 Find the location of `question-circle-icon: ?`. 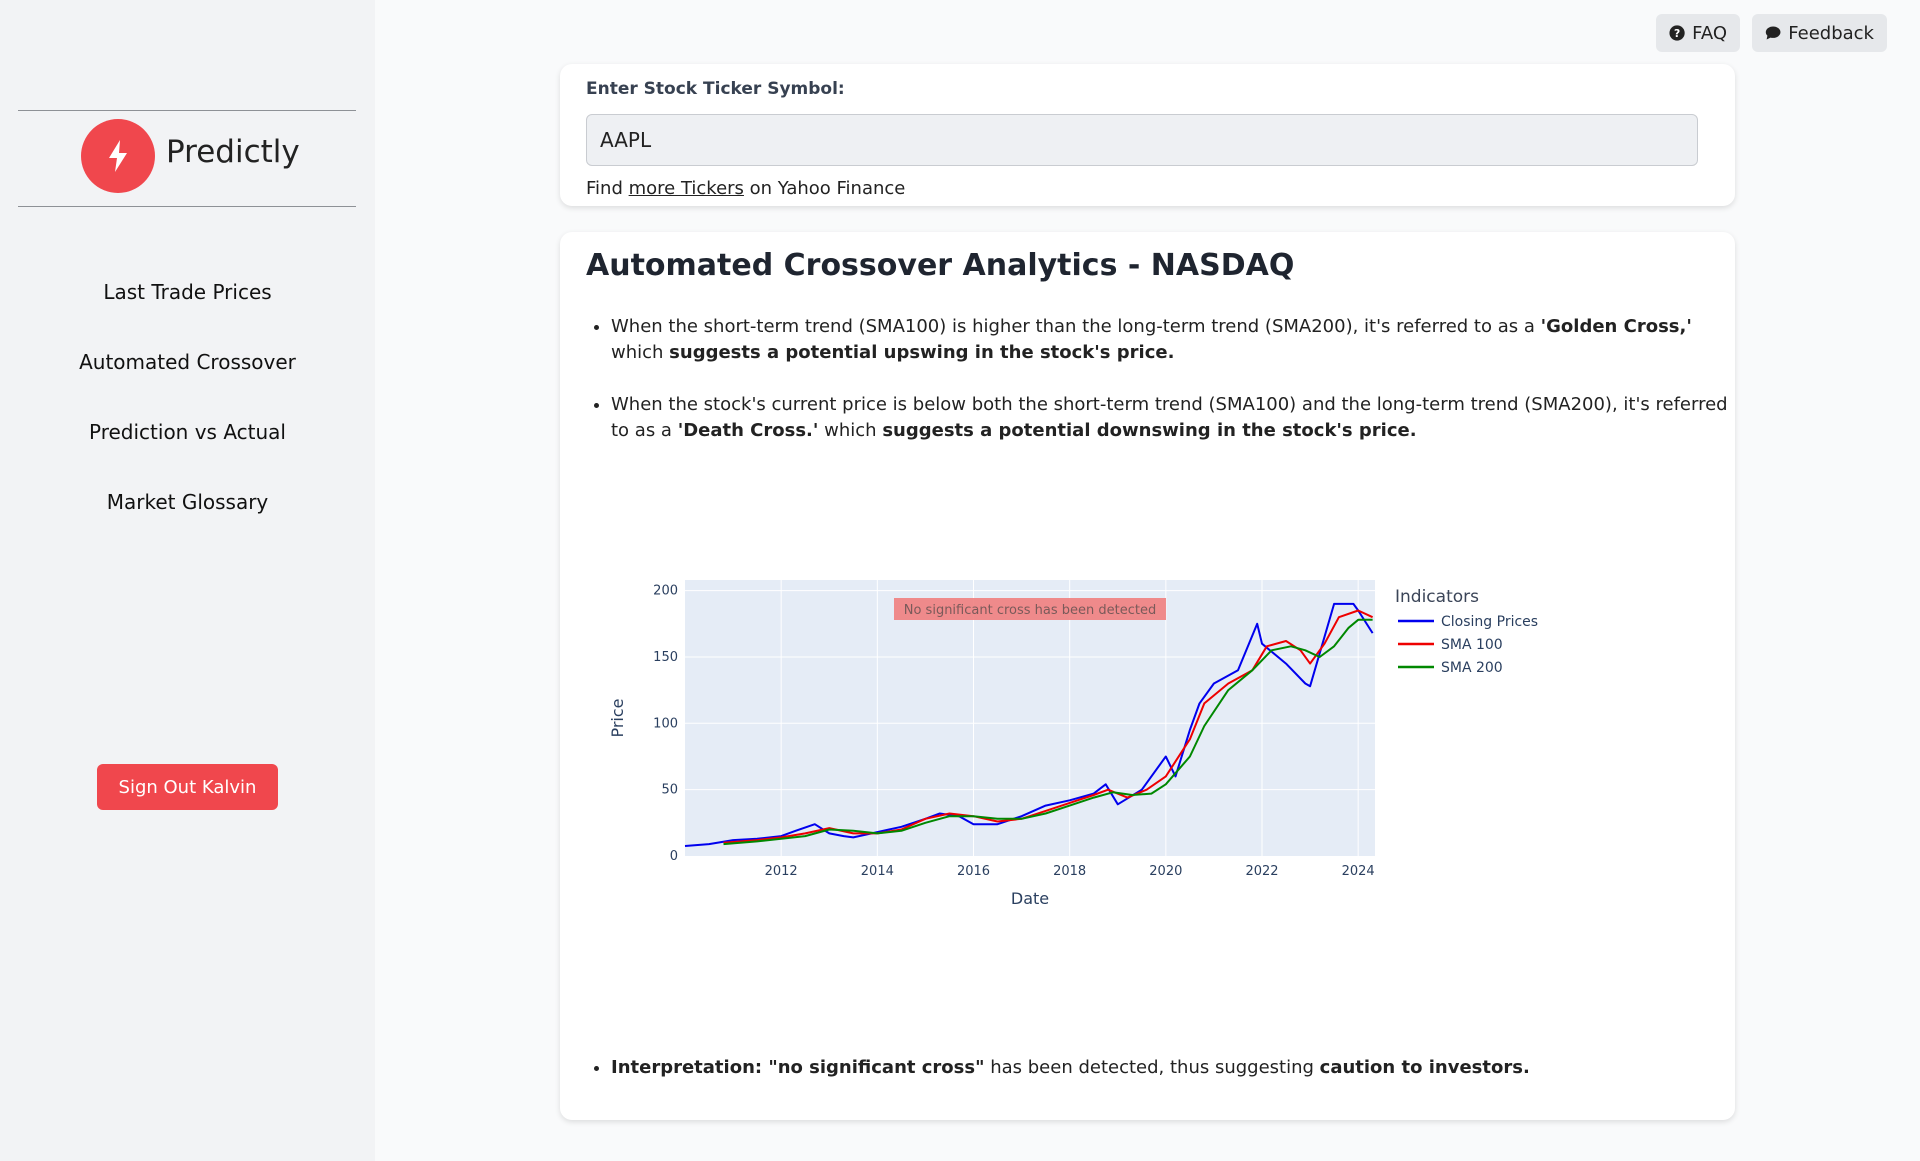

question-circle-icon: ? is located at coordinates (1677, 33).